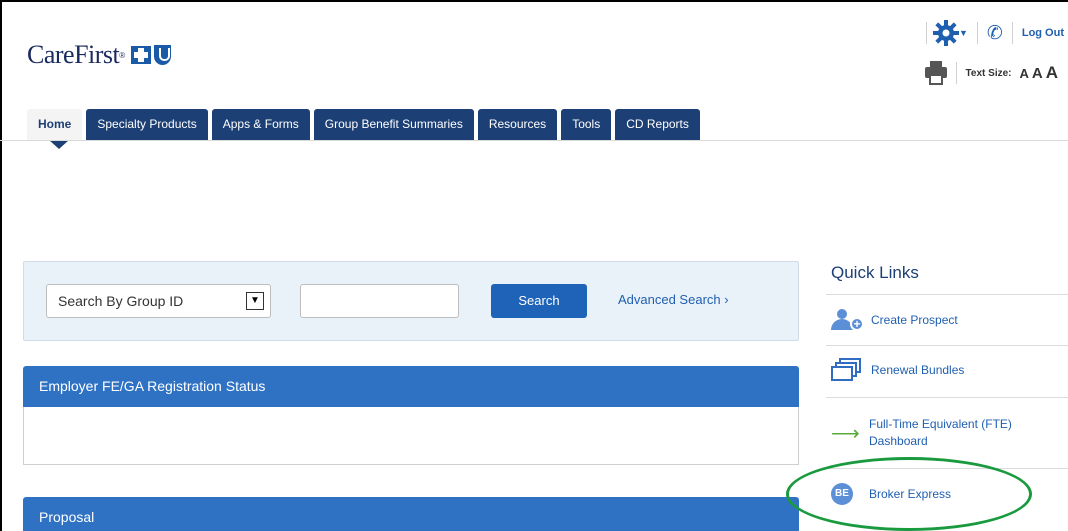 The image size is (1068, 531). Describe the element at coordinates (411, 386) in the screenshot. I see `registration-status-title: Employer FE/GA Registration Status` at that location.